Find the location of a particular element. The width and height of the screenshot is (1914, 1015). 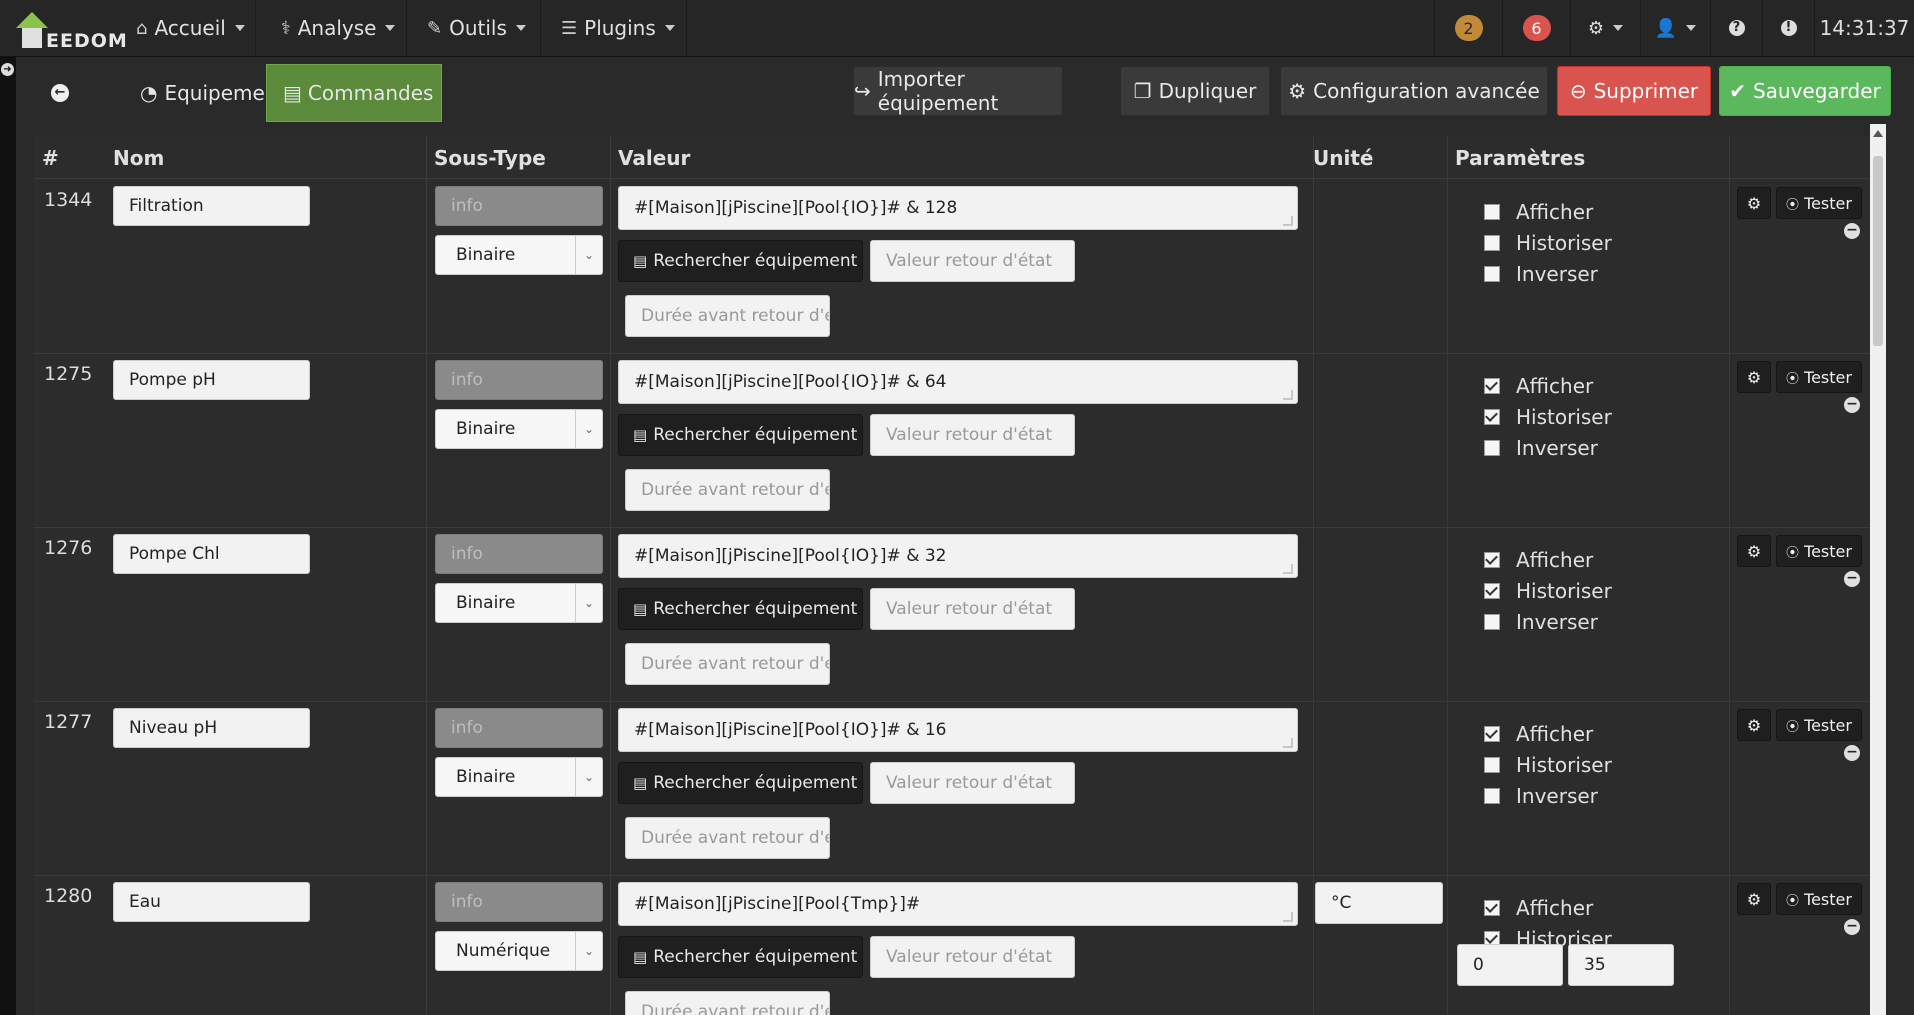

vertical-scrollbar is located at coordinates (1878, 569).